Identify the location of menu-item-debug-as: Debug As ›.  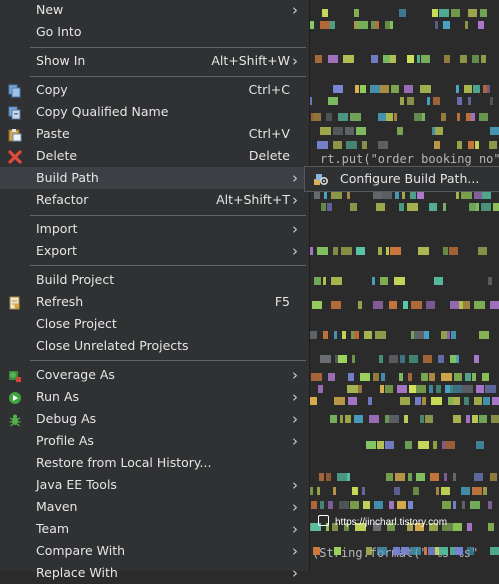
(154, 419).